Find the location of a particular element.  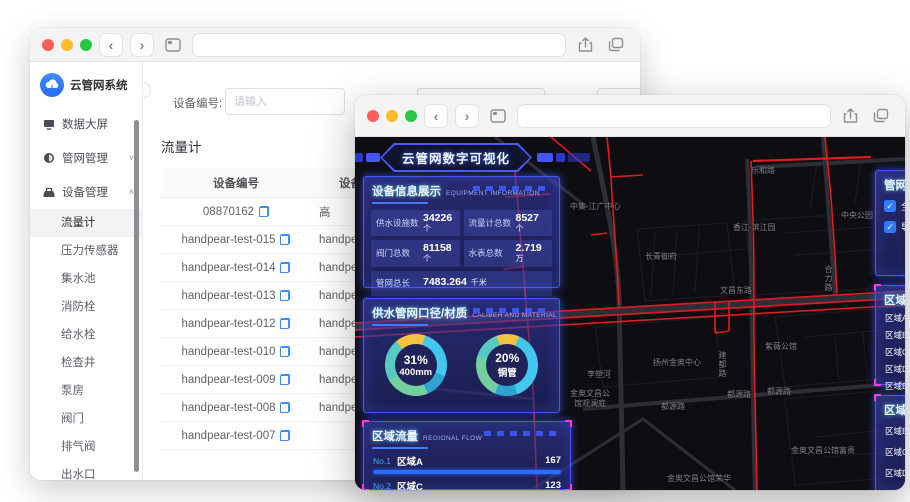

dashboard-title-badge: 云管网数字可视化 is located at coordinates (456, 157).